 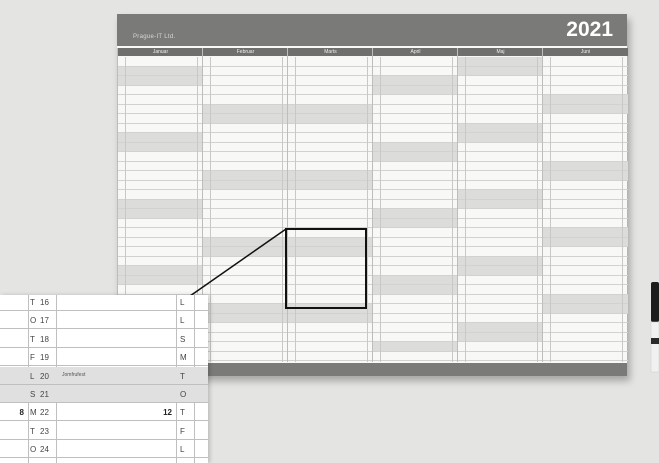 I want to click on next-month-weekday: S, so click(x=183, y=339).